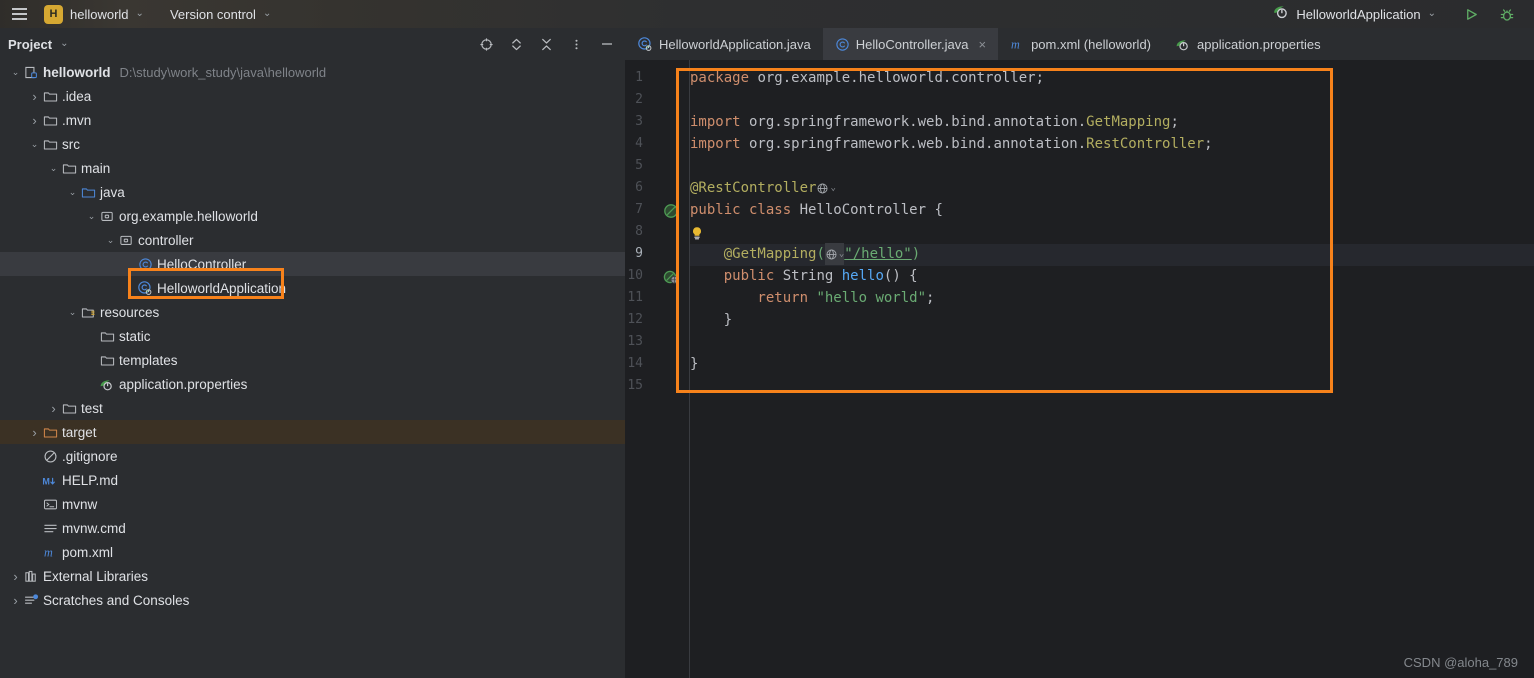  I want to click on tree-item-helloworldapplication: HelloworldApplication, so click(312, 288).